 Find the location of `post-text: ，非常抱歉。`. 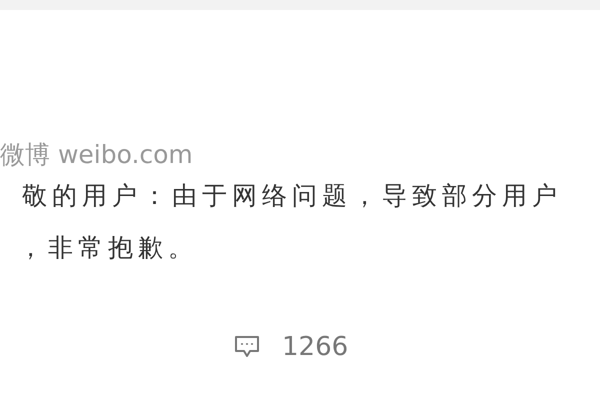

post-text: ，非常抱歉。 is located at coordinates (108, 248).